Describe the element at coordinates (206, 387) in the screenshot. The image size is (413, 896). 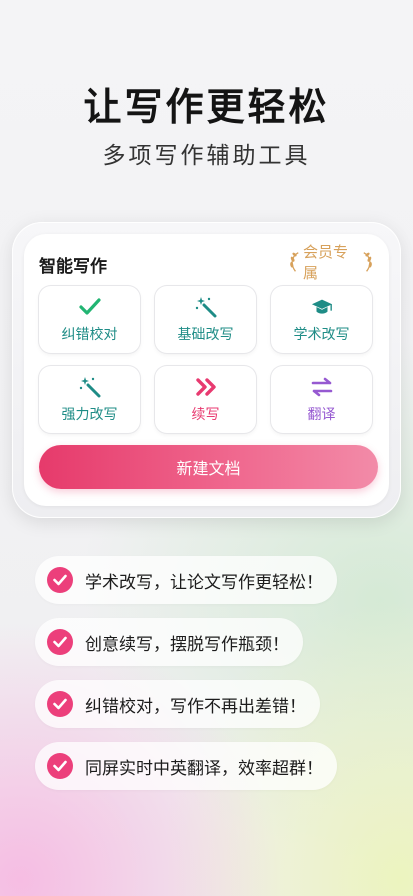
I see `double-chevron-right-icon` at that location.